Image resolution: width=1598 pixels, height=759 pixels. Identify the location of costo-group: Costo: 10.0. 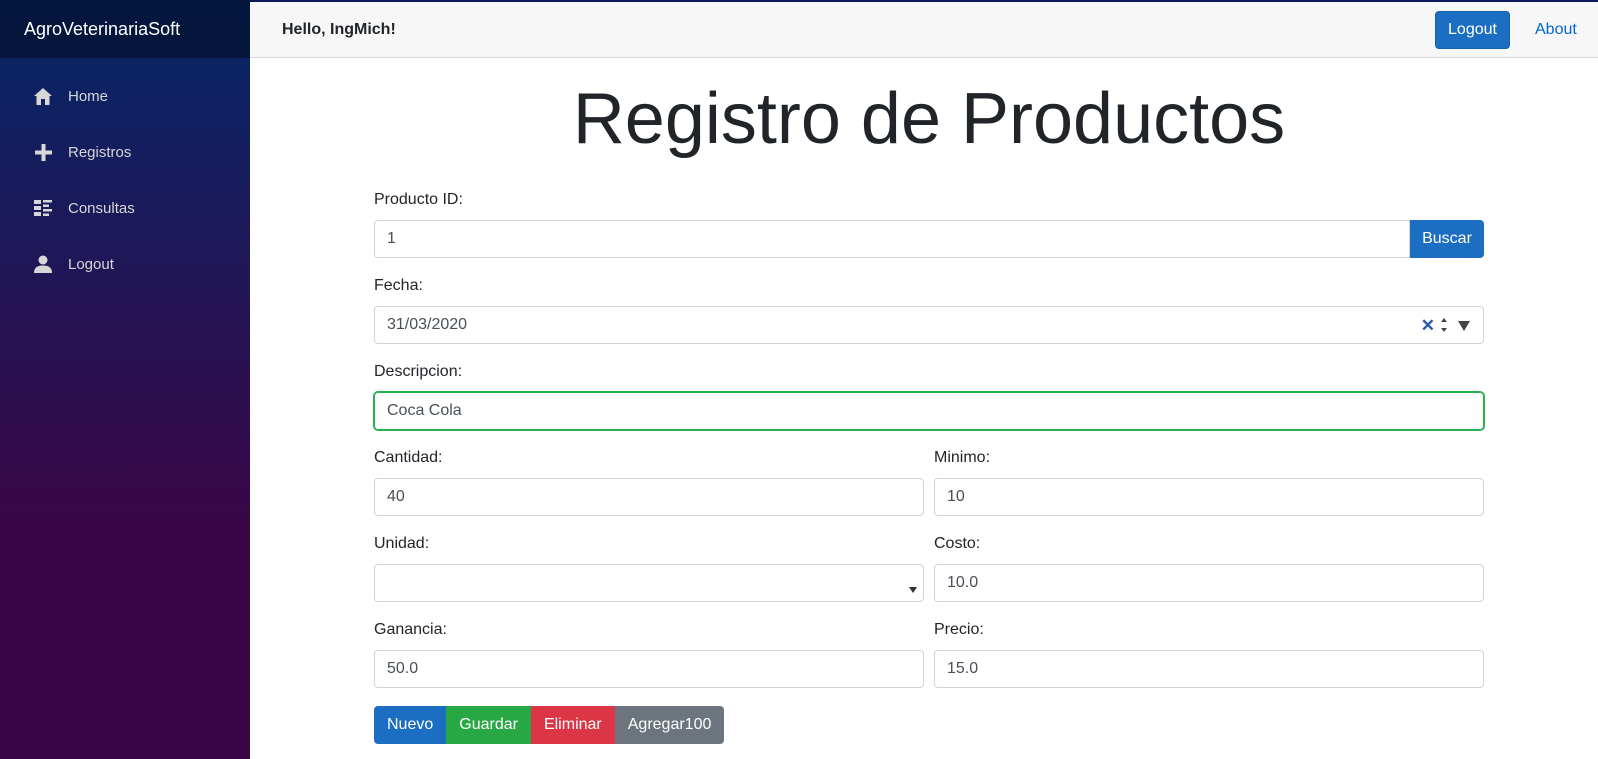
(1209, 575).